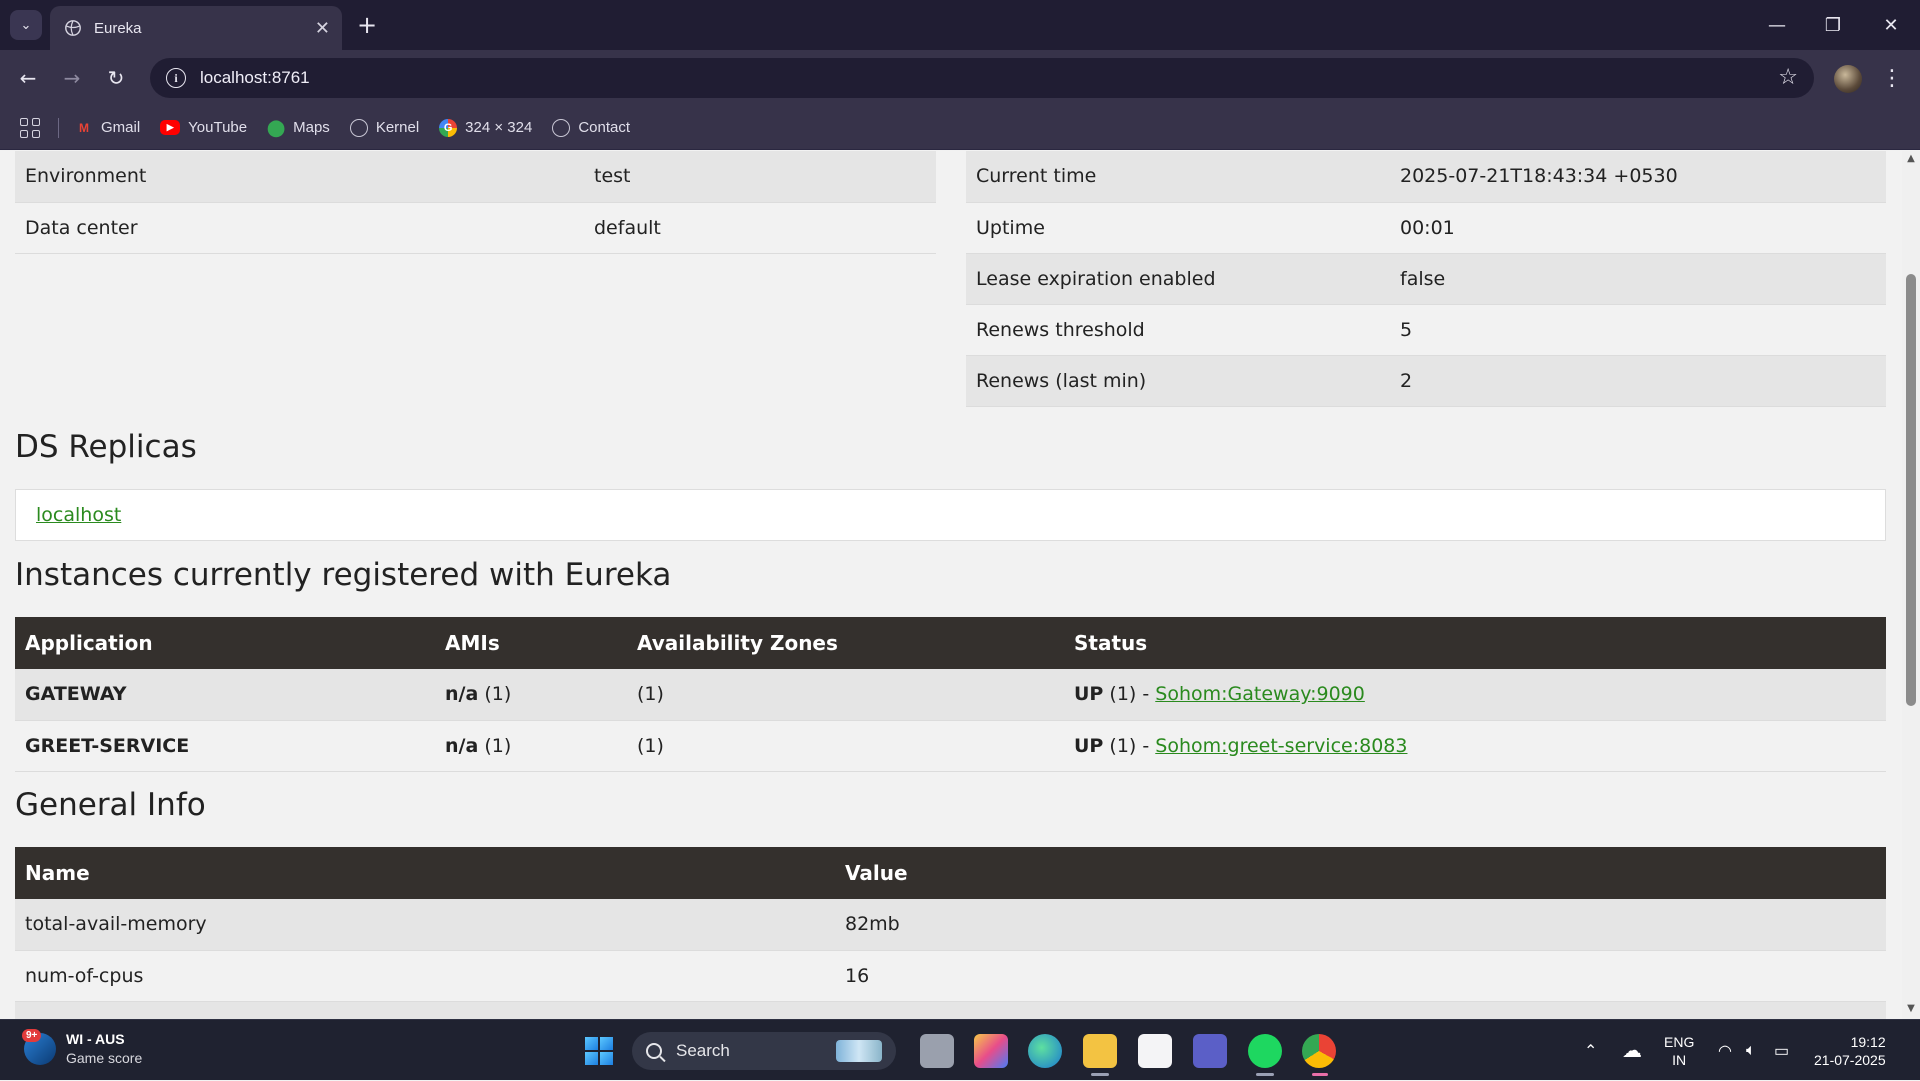 This screenshot has width=1920, height=1081. I want to click on bookmark-maps: ⬤ Maps, so click(298, 128).